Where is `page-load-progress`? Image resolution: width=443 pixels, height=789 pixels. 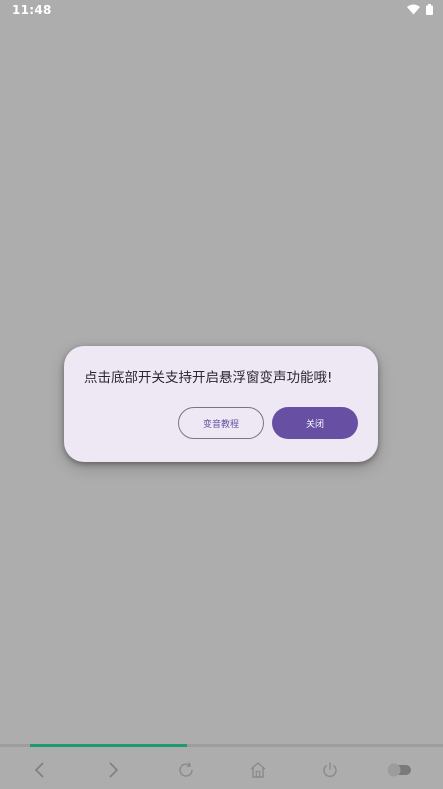 page-load-progress is located at coordinates (221, 745).